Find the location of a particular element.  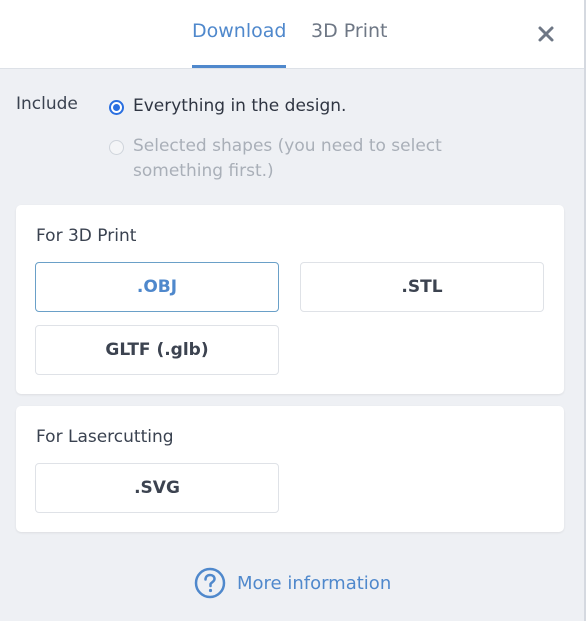

active-tab-indicator is located at coordinates (239, 66).